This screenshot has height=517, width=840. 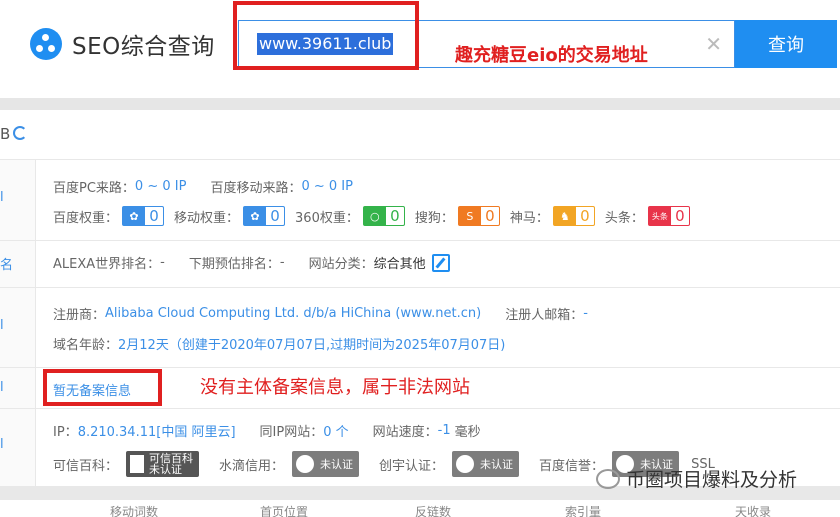 What do you see at coordinates (465, 464) in the screenshot?
I see `v-badge-icon` at bounding box center [465, 464].